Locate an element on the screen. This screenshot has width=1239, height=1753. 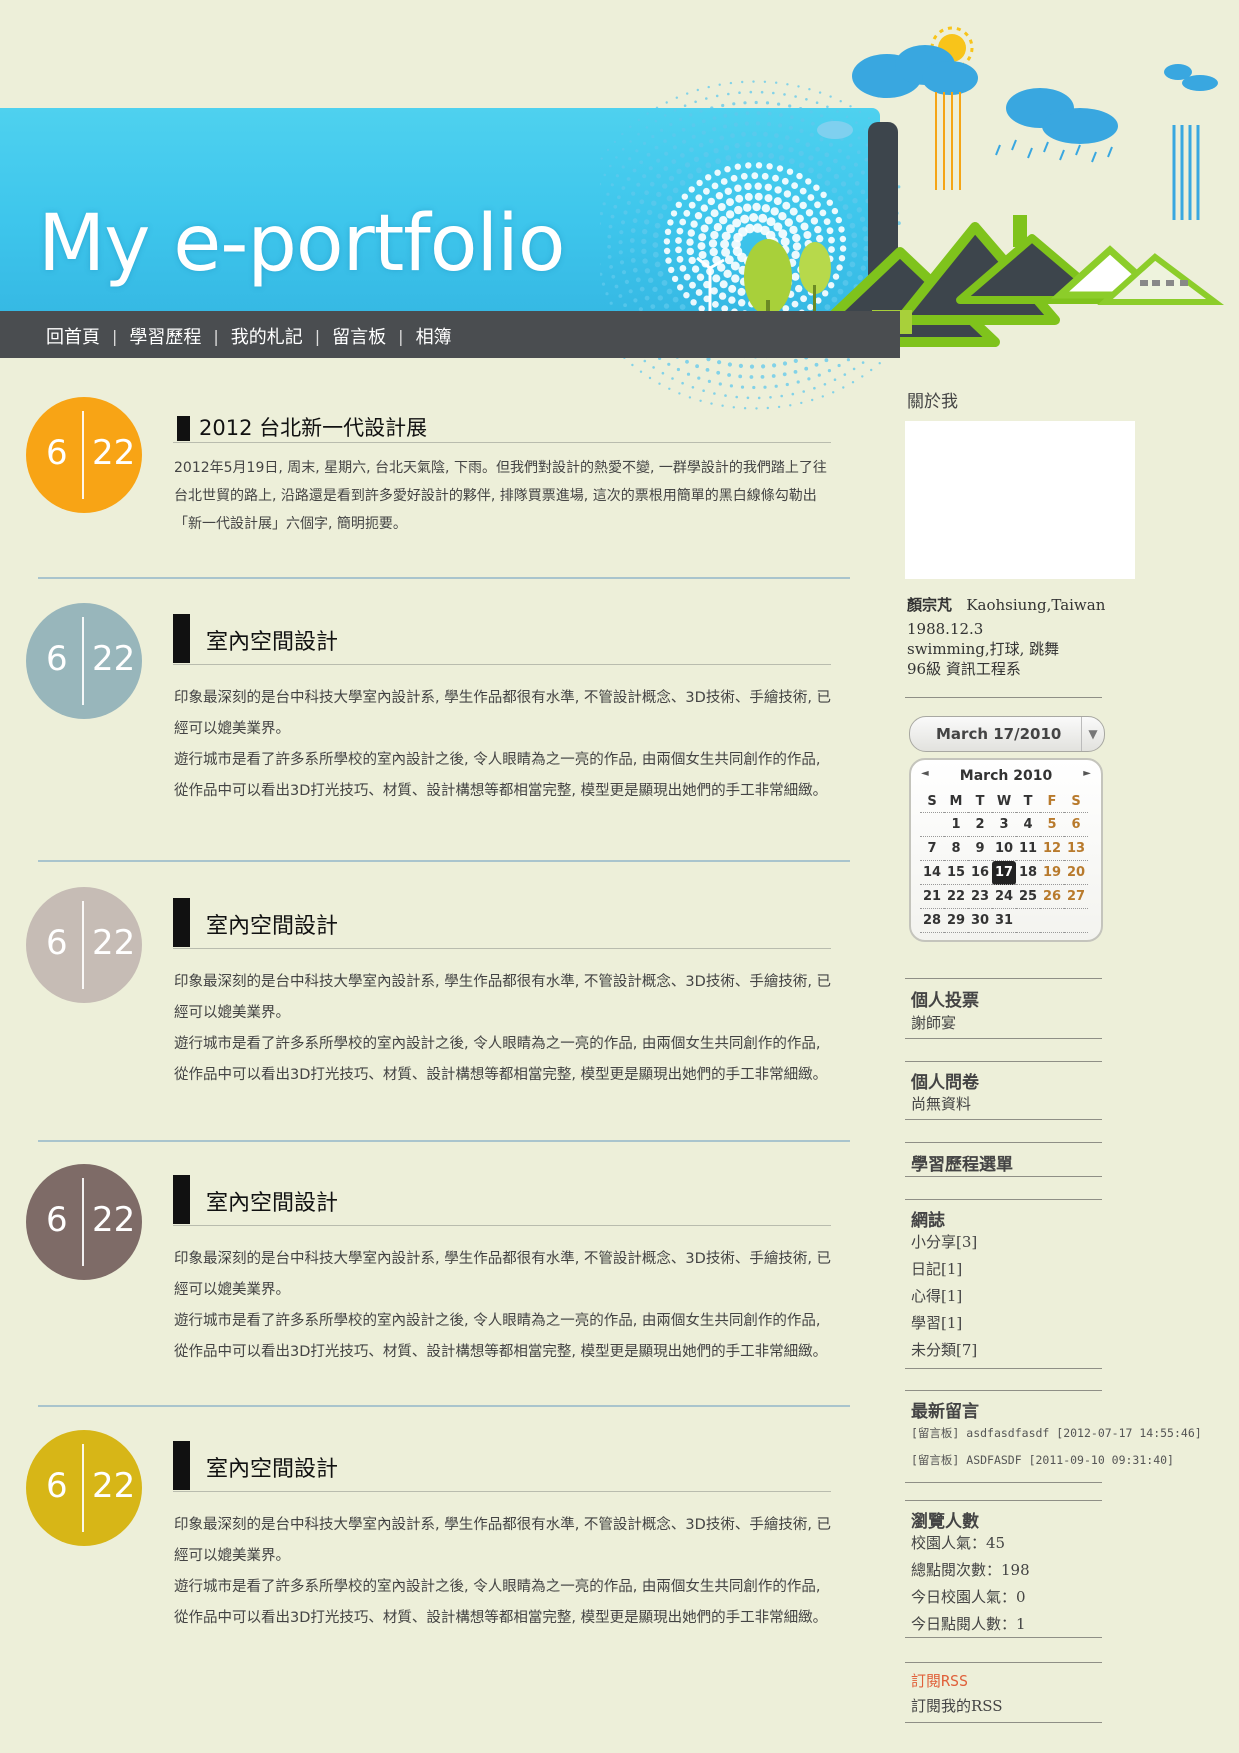
calendar-day: 30 is located at coordinates (980, 920).